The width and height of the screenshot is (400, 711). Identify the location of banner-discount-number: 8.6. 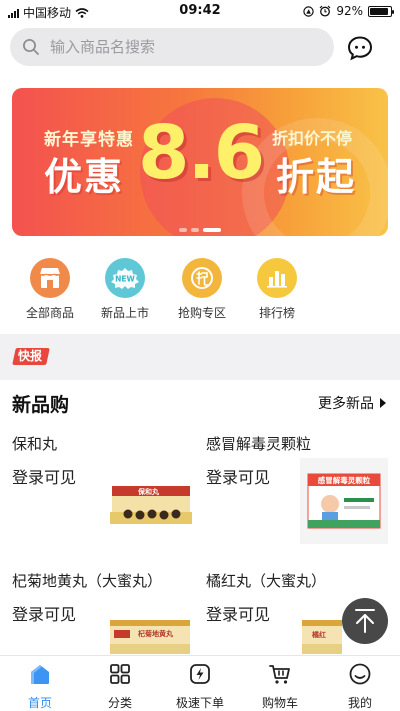
(201, 153).